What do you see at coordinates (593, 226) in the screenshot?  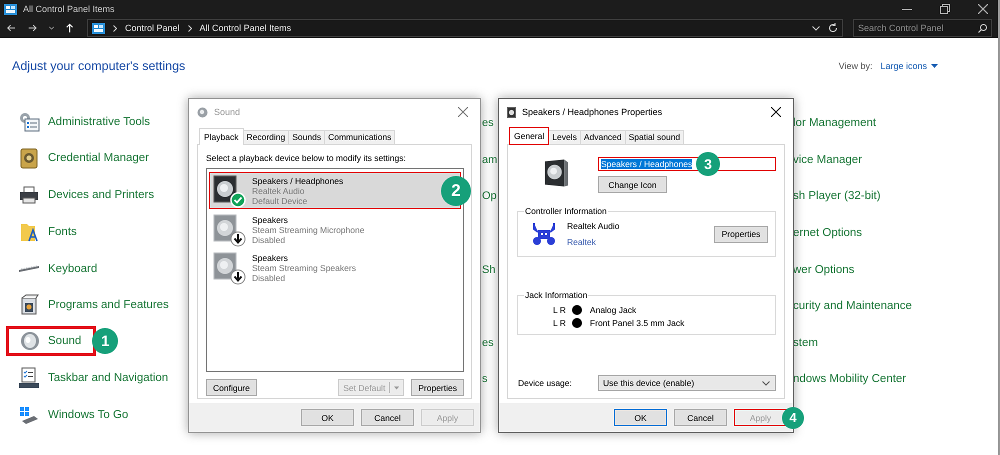 I see `controller-name: Realtek Audio` at bounding box center [593, 226].